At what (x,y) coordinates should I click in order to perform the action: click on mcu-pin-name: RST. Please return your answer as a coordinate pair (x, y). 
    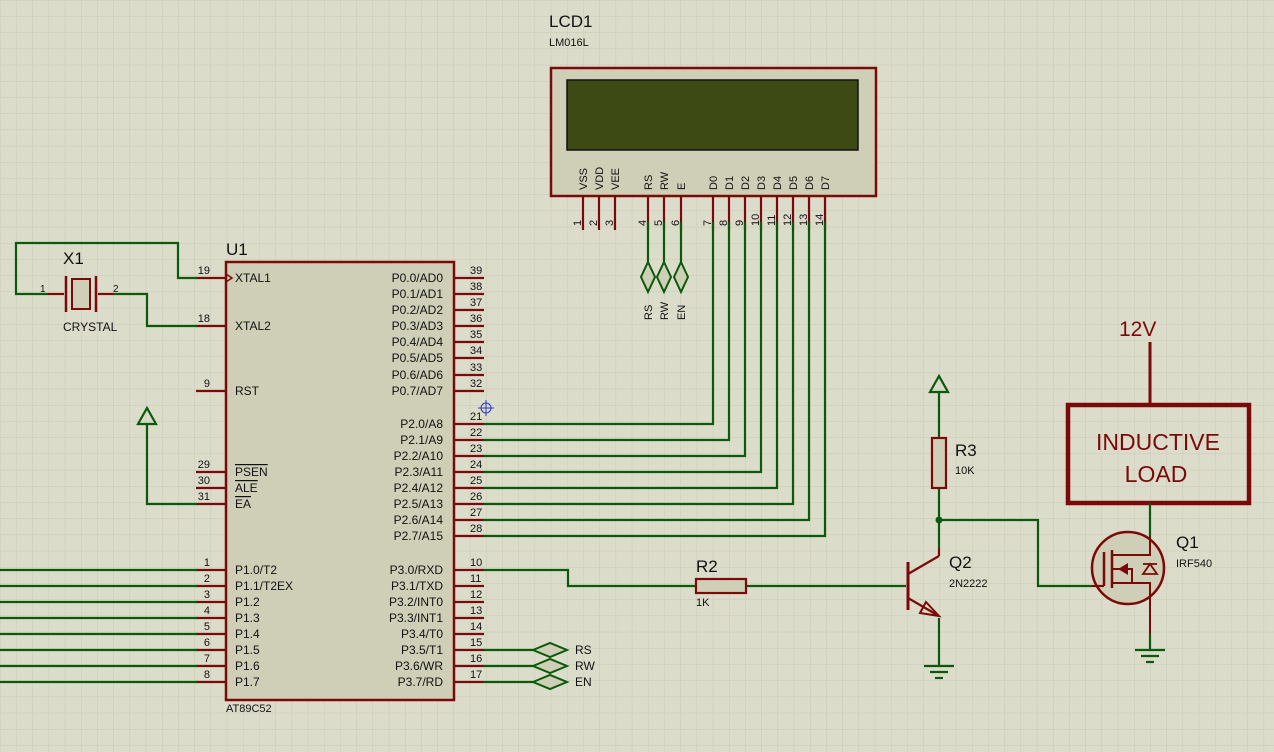
    Looking at the image, I should click on (247, 391).